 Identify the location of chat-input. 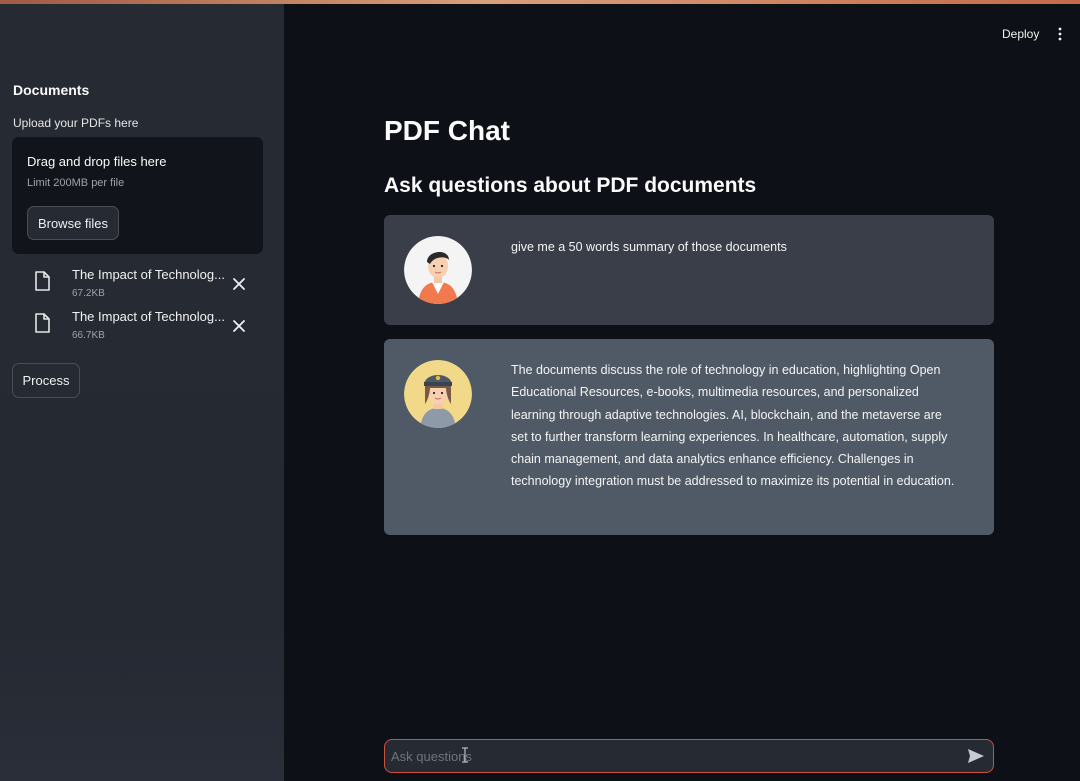
(671, 756).